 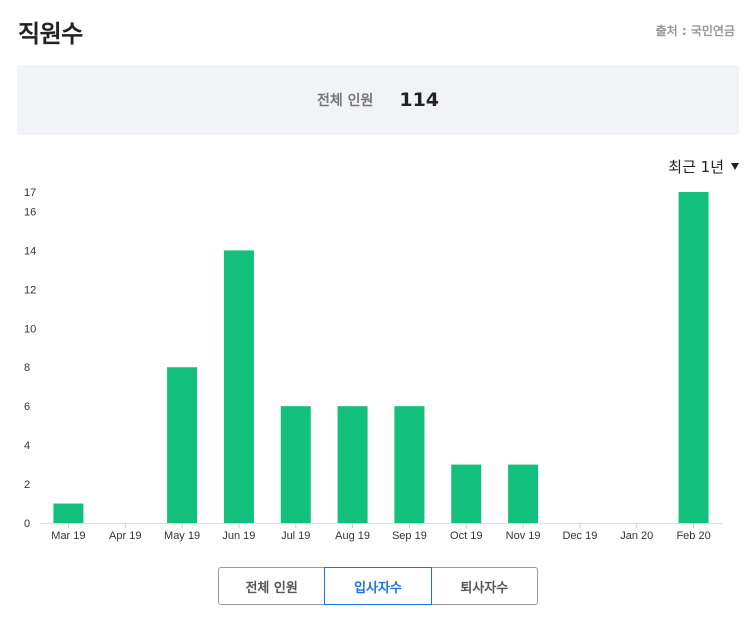 What do you see at coordinates (345, 101) in the screenshot?
I see `summary-label: 전체 인원` at bounding box center [345, 101].